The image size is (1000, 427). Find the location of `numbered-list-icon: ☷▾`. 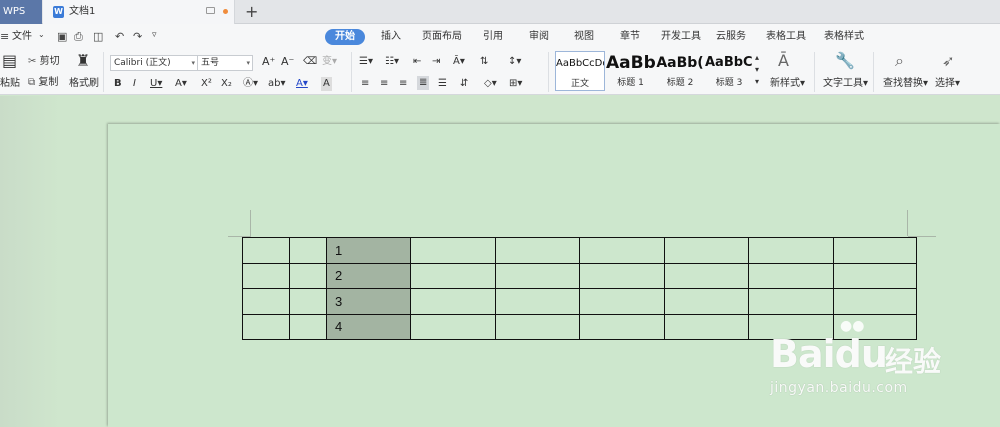

numbered-list-icon: ☷▾ is located at coordinates (392, 62).